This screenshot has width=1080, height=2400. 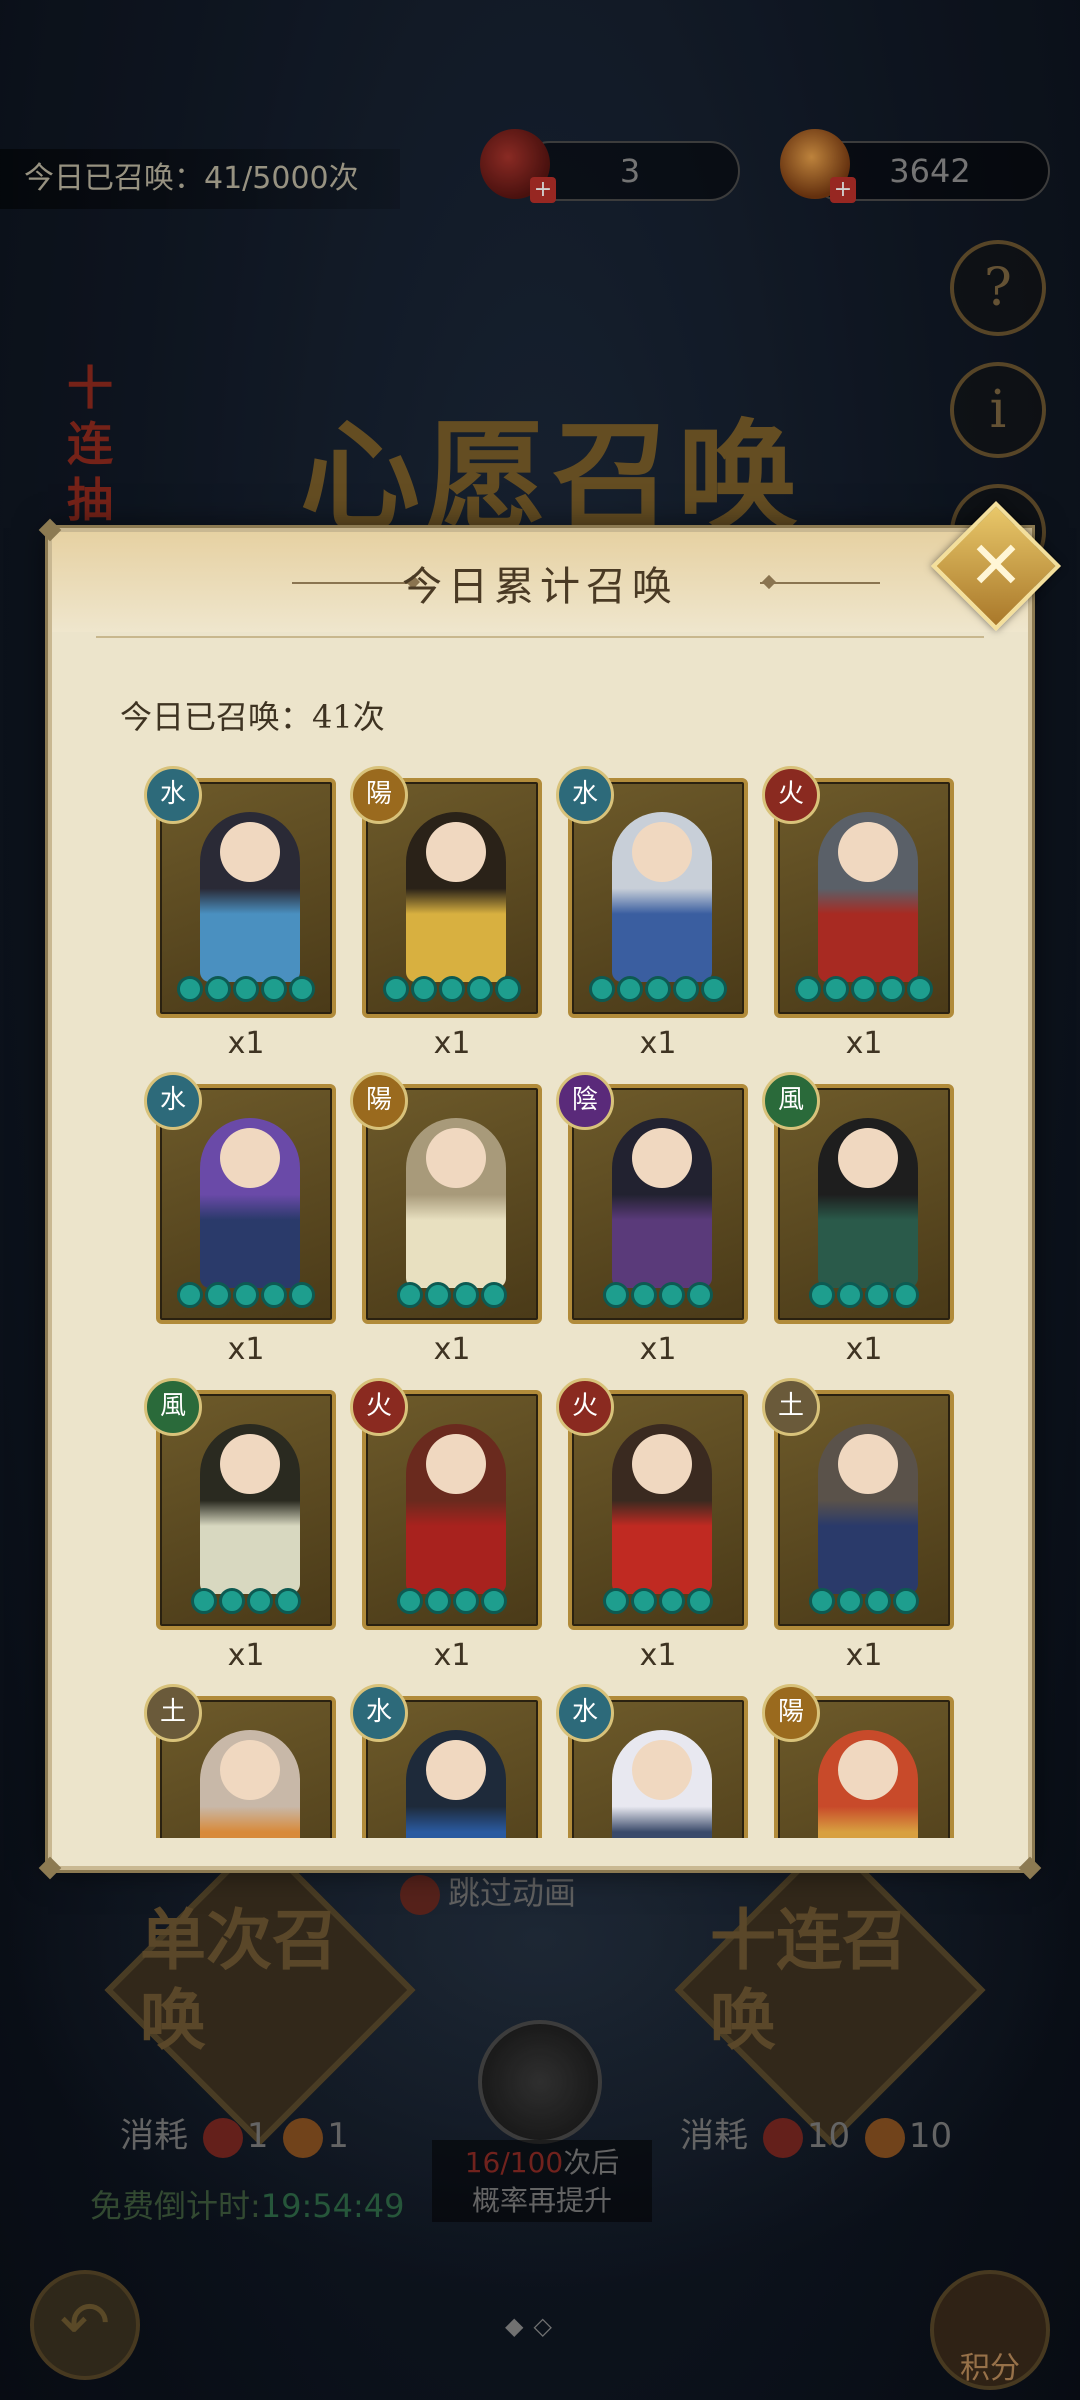 I want to click on summon-count-label: 今日已召唤：41次, so click(x=252, y=717).